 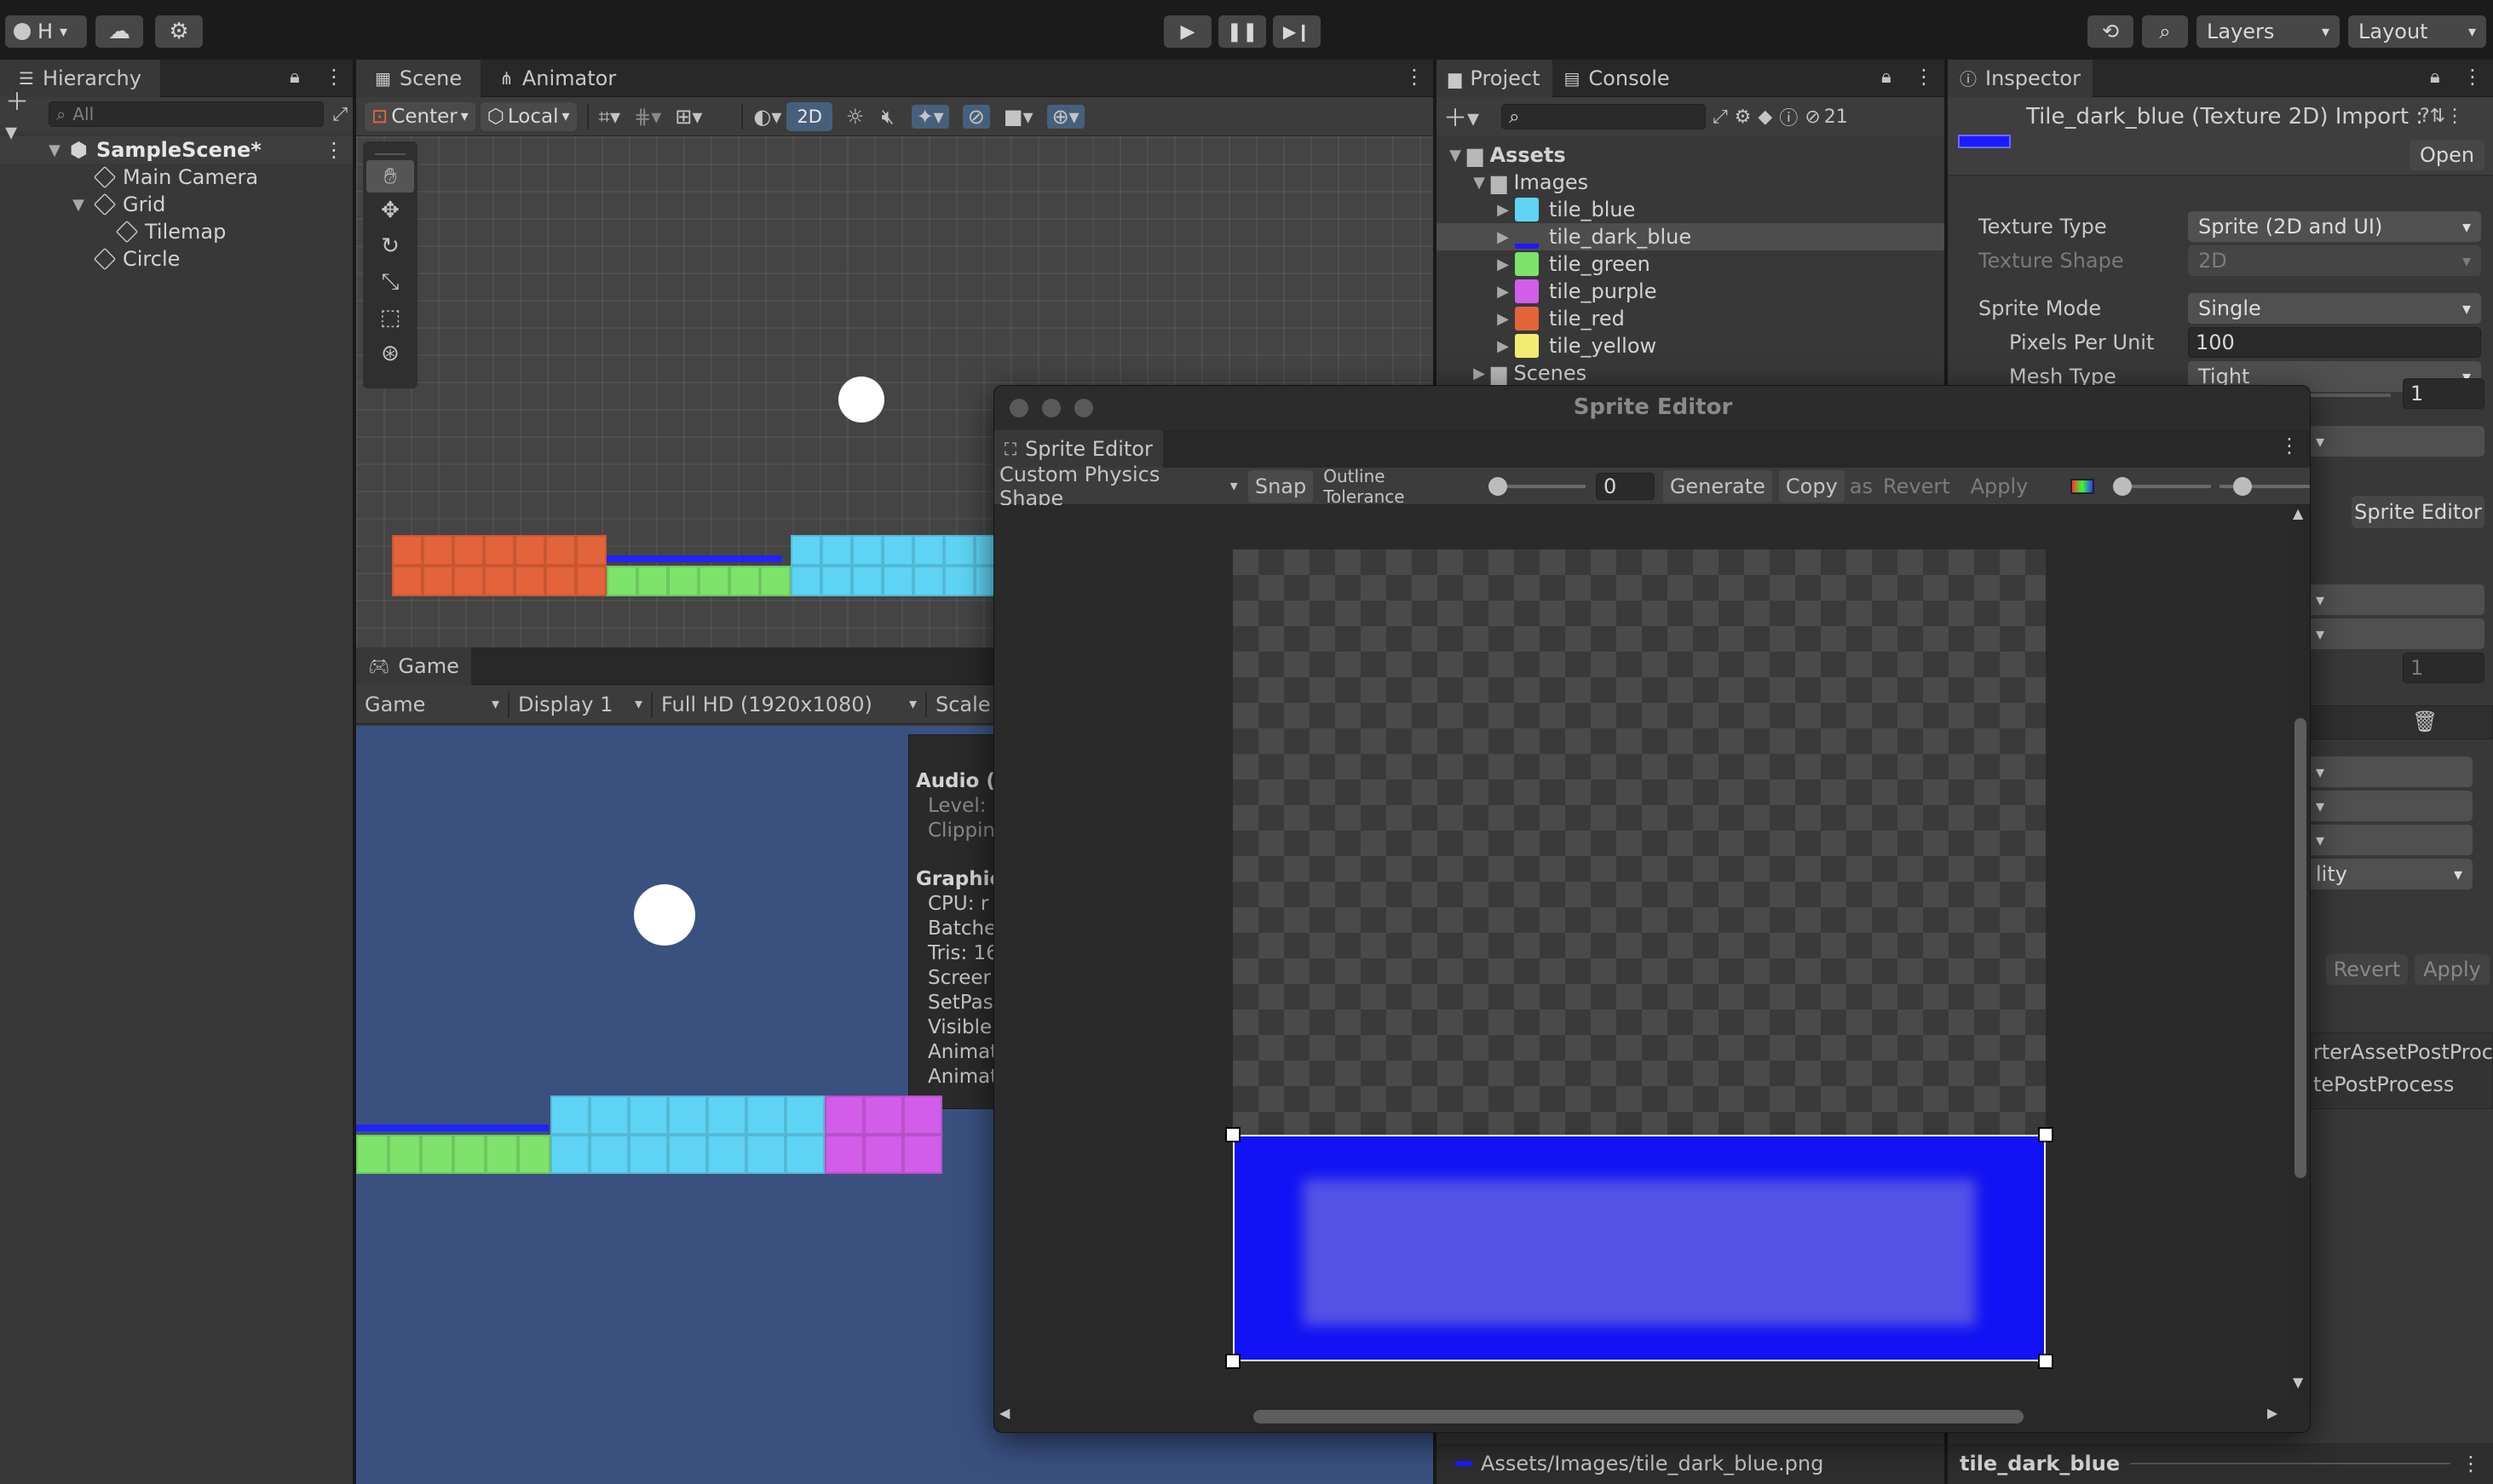 What do you see at coordinates (1652, 408) in the screenshot?
I see `window-titlebar: Sprite Editor` at bounding box center [1652, 408].